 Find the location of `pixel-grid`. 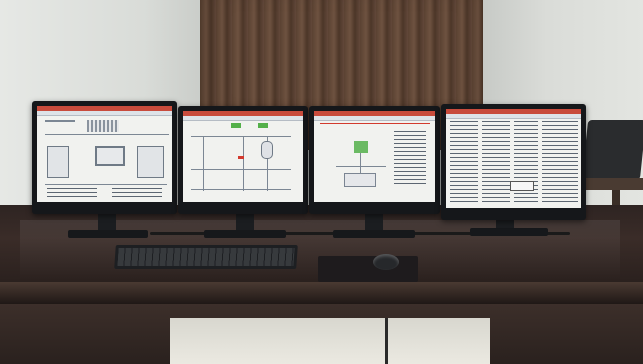

pixel-grid is located at coordinates (103, 126).